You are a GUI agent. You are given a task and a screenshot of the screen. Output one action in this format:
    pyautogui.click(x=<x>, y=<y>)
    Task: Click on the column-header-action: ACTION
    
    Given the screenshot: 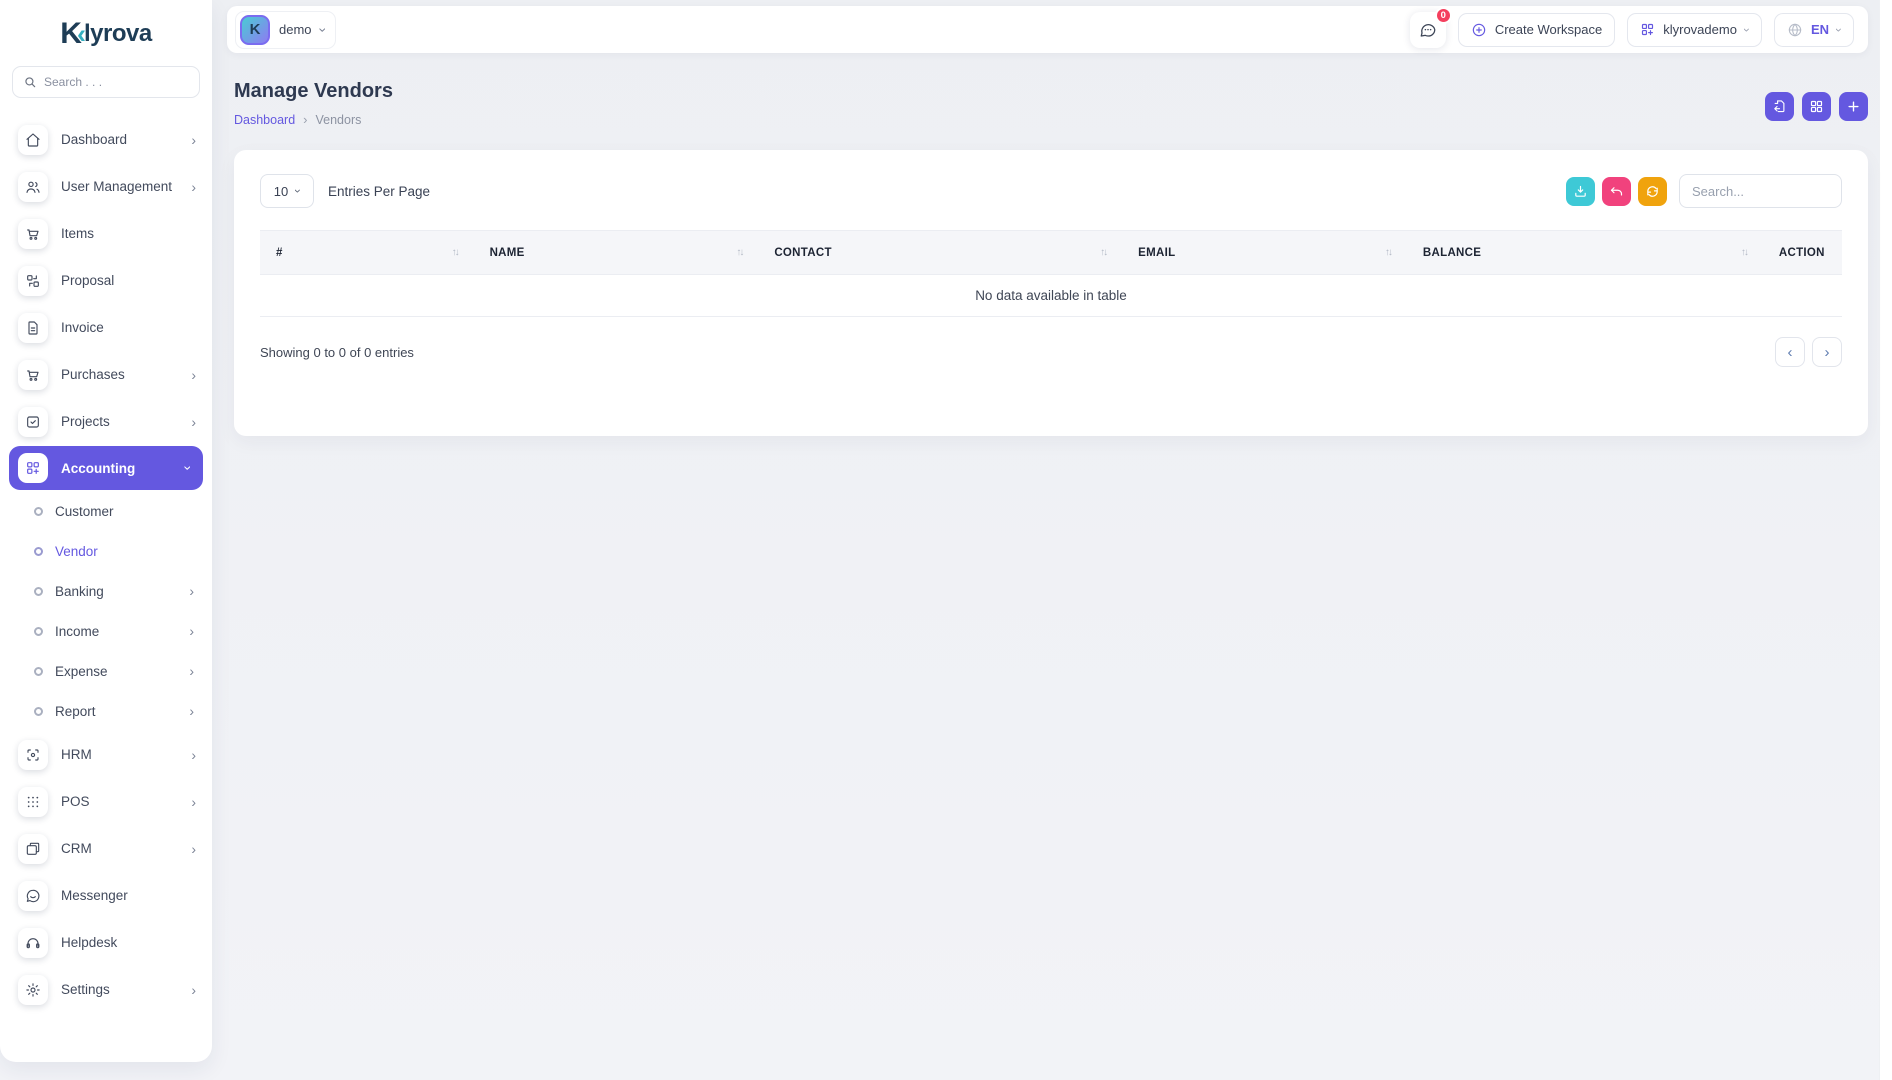 What is the action you would take?
    pyautogui.click(x=1802, y=252)
    